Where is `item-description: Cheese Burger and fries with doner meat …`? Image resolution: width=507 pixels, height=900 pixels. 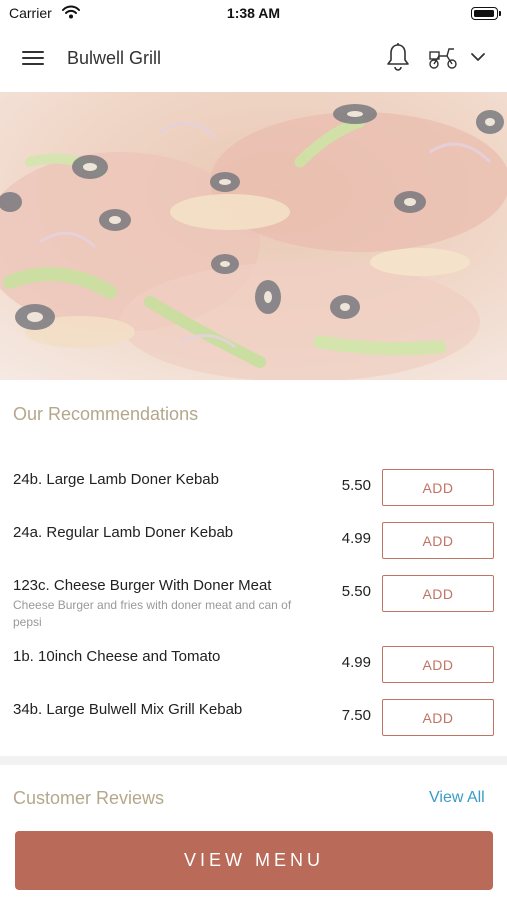 item-description: Cheese Burger and fries with doner meat … is located at coordinates (152, 613).